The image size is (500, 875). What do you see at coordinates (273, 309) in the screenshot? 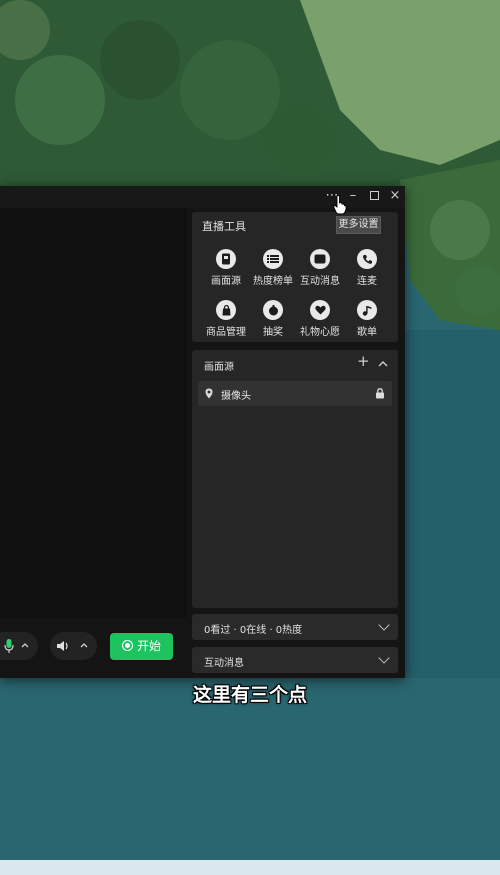
I see `gift-draw-icon` at bounding box center [273, 309].